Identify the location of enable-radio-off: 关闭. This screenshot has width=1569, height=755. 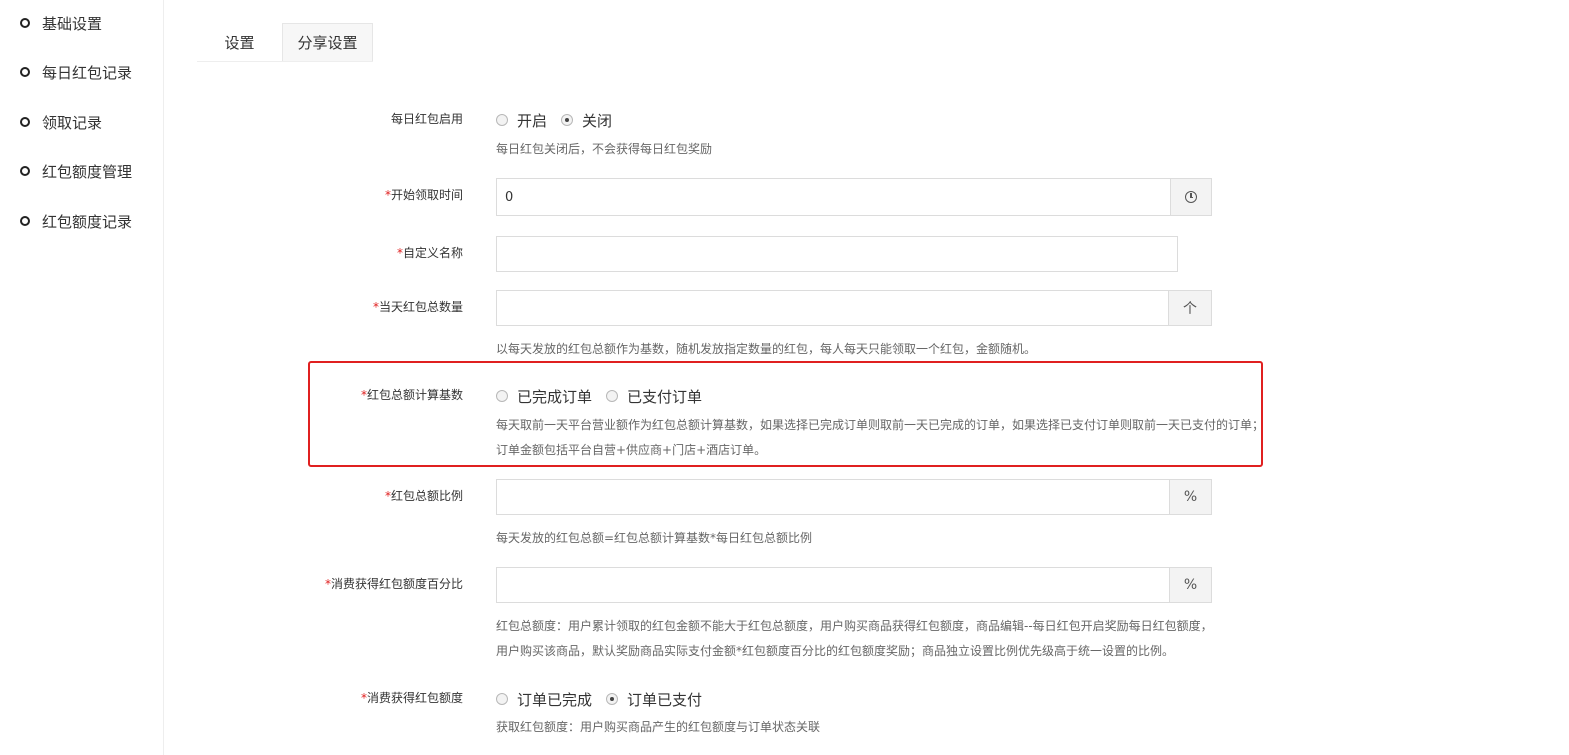
(586, 120).